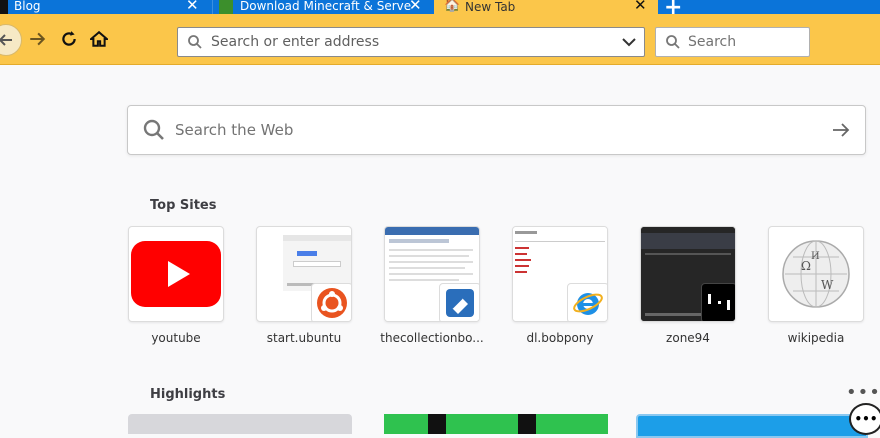 The width and height of the screenshot is (880, 438). What do you see at coordinates (234, 130) in the screenshot?
I see `web-search-placeholder: Search the Web` at bounding box center [234, 130].